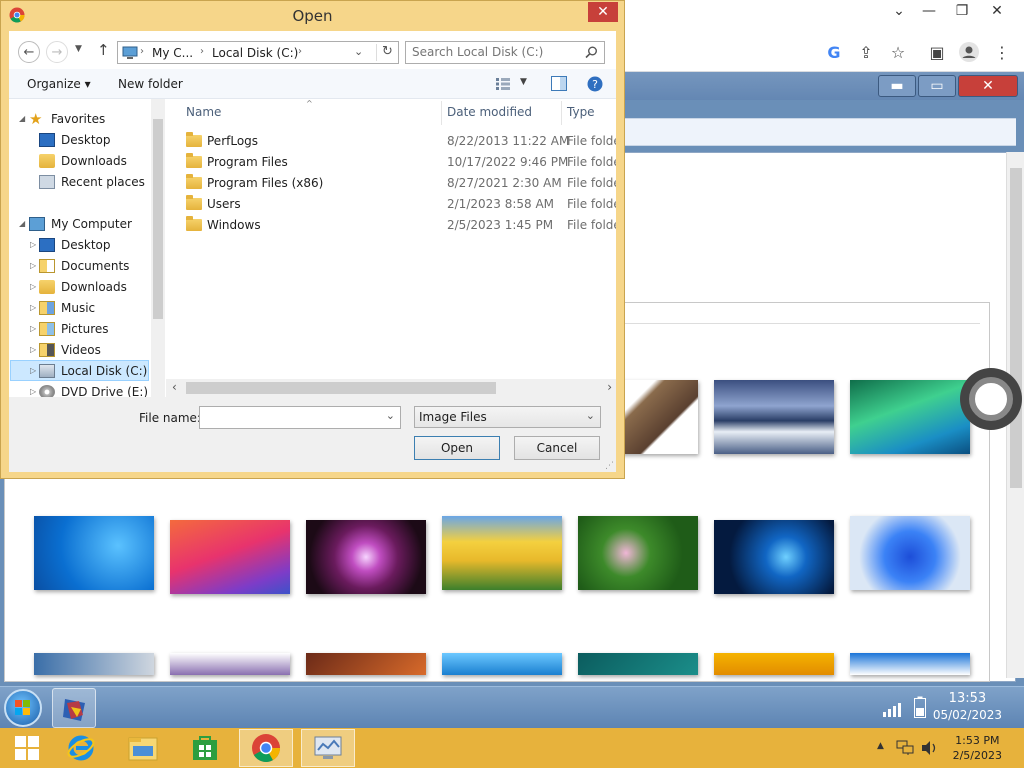 The image size is (1024, 768). What do you see at coordinates (101, 389) in the screenshot?
I see `tree-item-dvd-drive: DVD Drive (E:) CD` at bounding box center [101, 389].